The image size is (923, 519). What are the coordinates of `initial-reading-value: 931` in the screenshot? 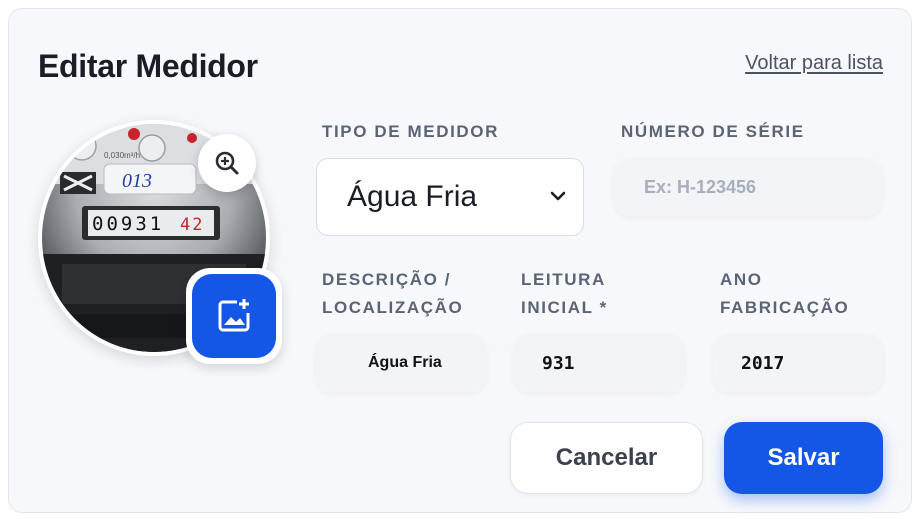 It's located at (558, 363).